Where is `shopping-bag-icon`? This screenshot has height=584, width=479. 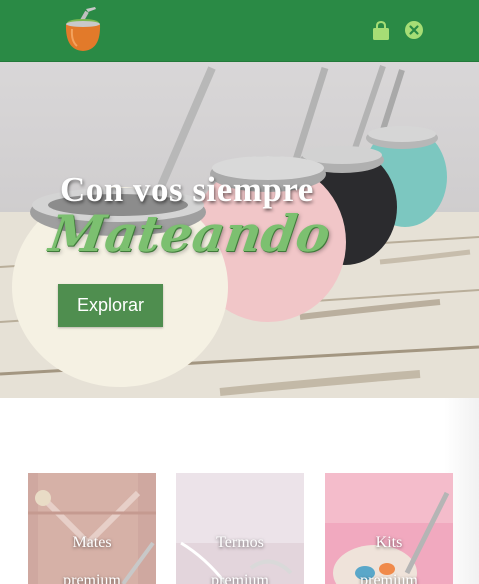 shopping-bag-icon is located at coordinates (381, 31).